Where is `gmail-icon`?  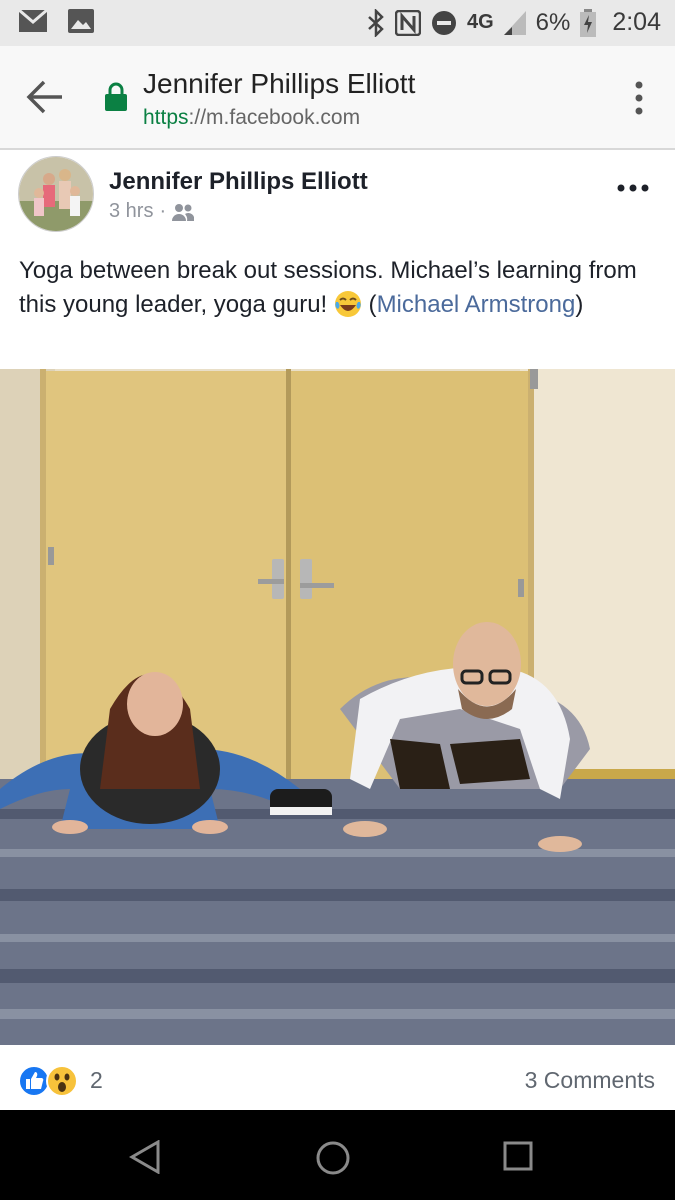 gmail-icon is located at coordinates (33, 20).